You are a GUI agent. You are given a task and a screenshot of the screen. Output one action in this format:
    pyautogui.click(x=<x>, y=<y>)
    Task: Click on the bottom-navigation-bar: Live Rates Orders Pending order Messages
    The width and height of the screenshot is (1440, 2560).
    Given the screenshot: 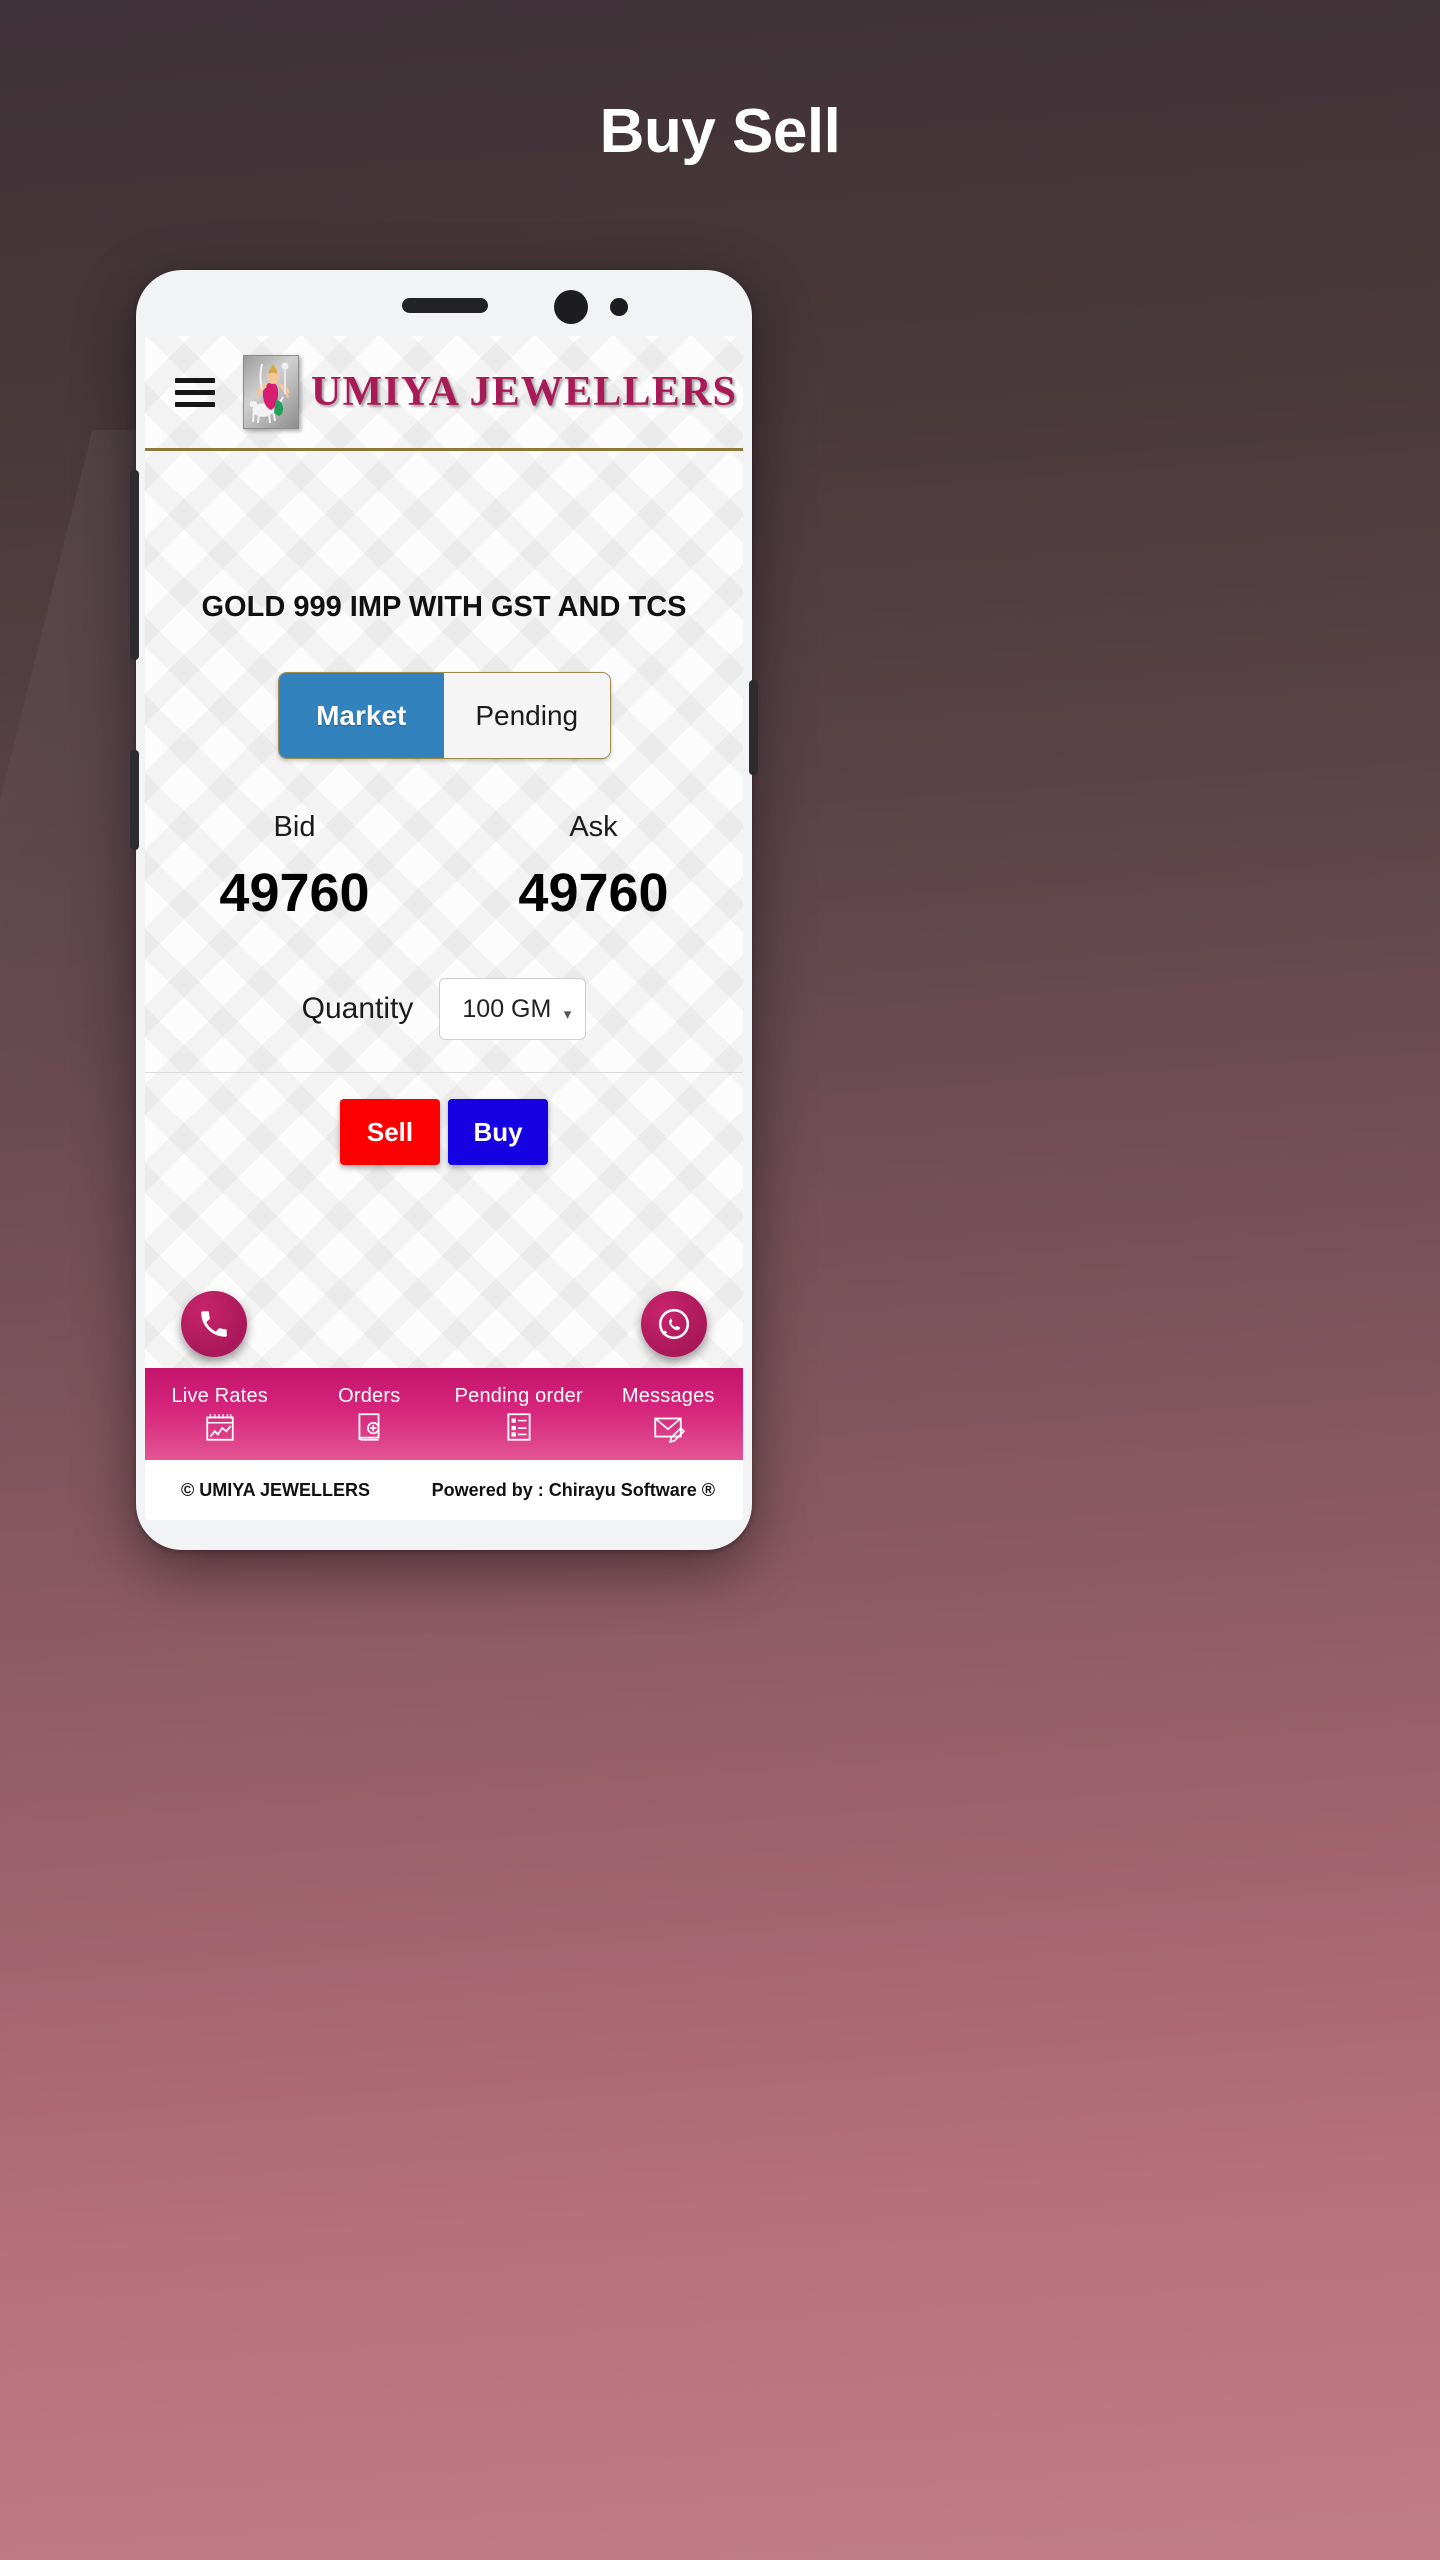 What is the action you would take?
    pyautogui.click(x=444, y=1414)
    